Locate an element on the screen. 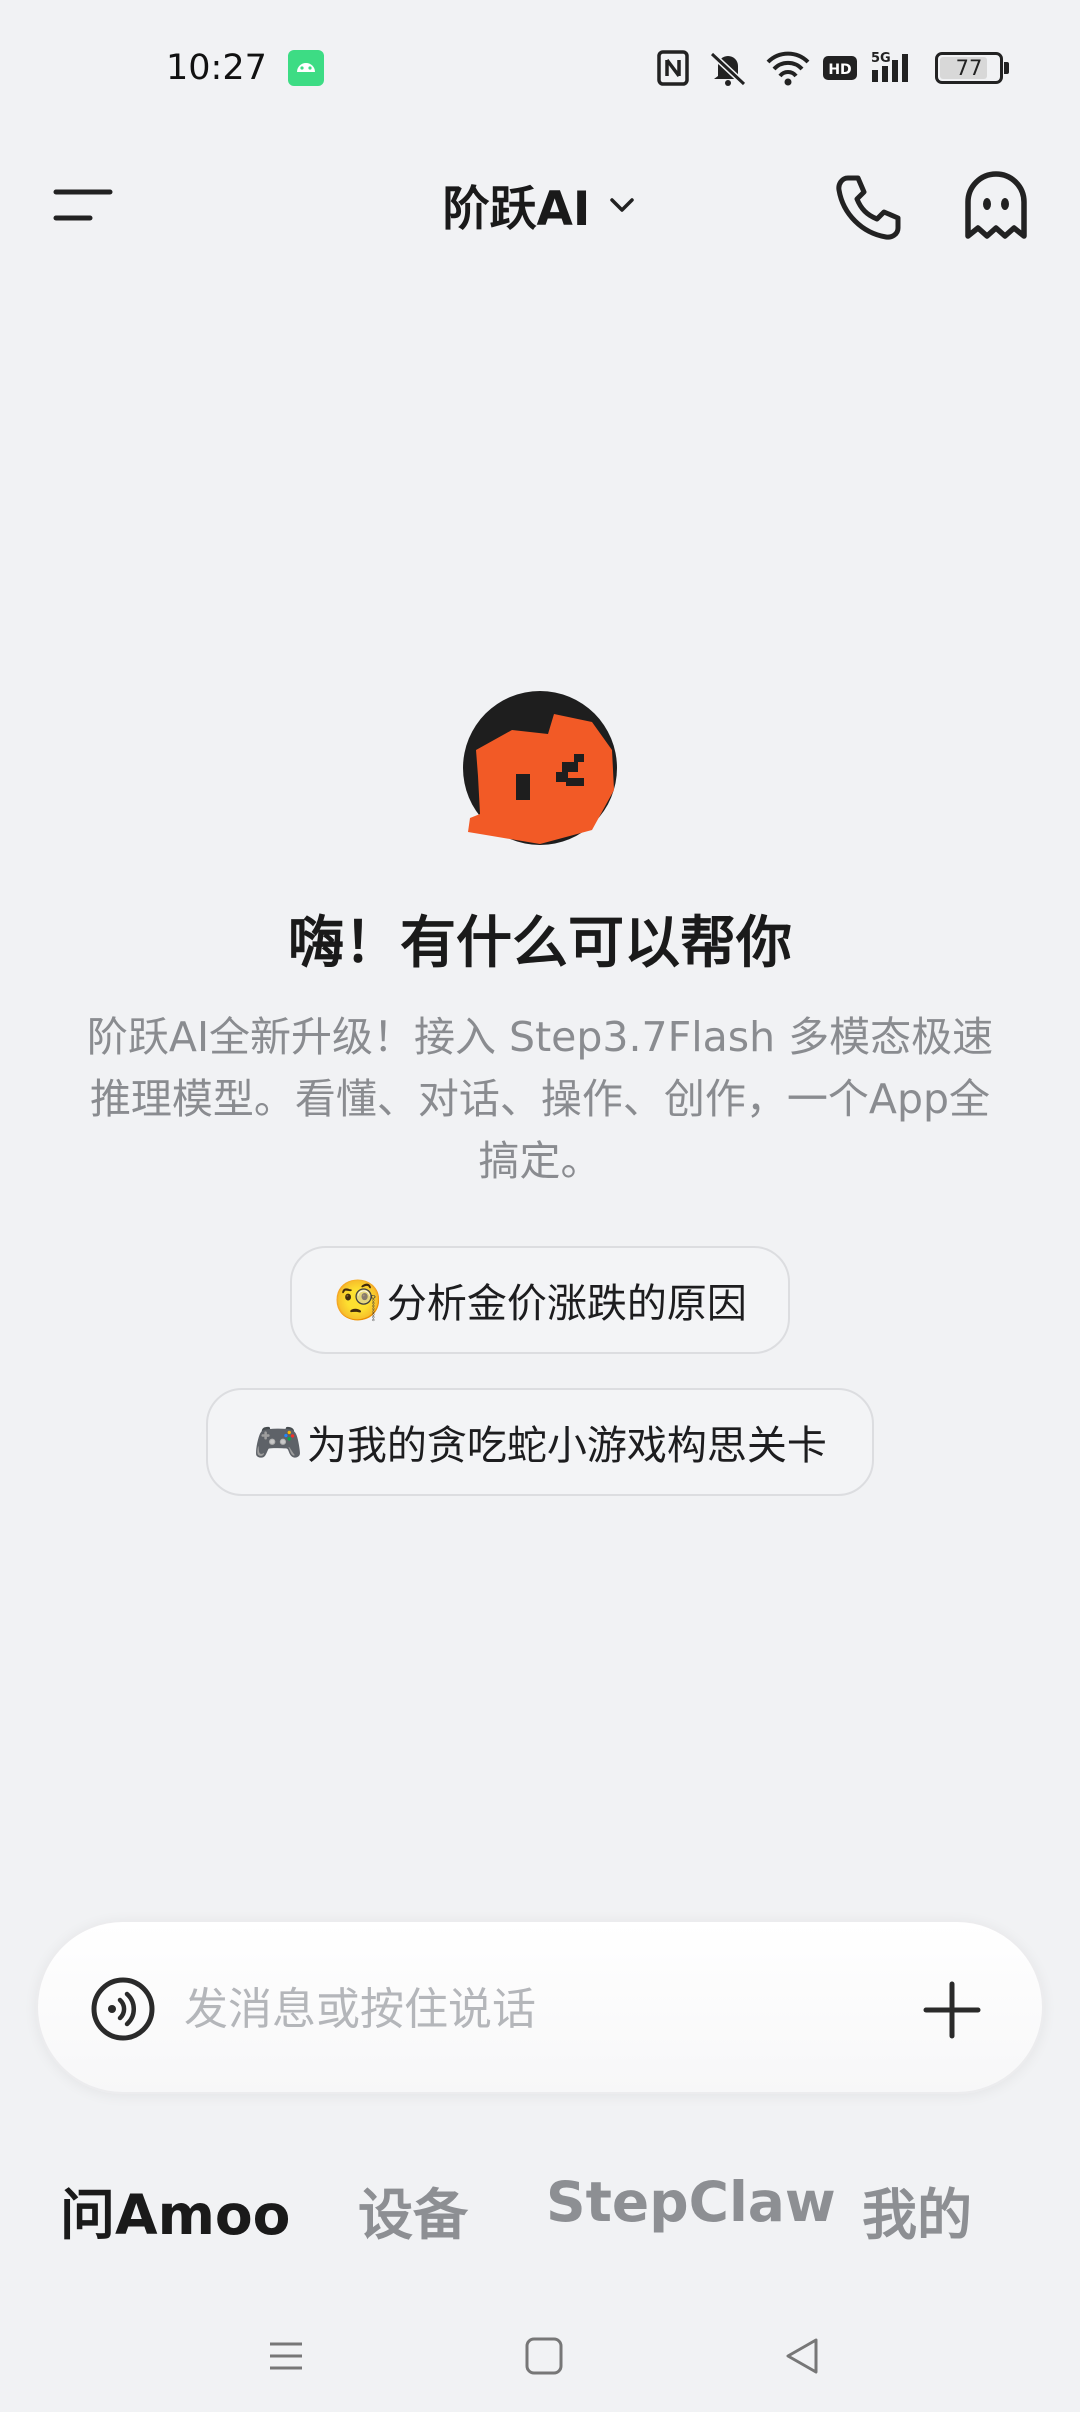 This screenshot has width=1080, height=2412. system-nav-bar is located at coordinates (540, 2356).